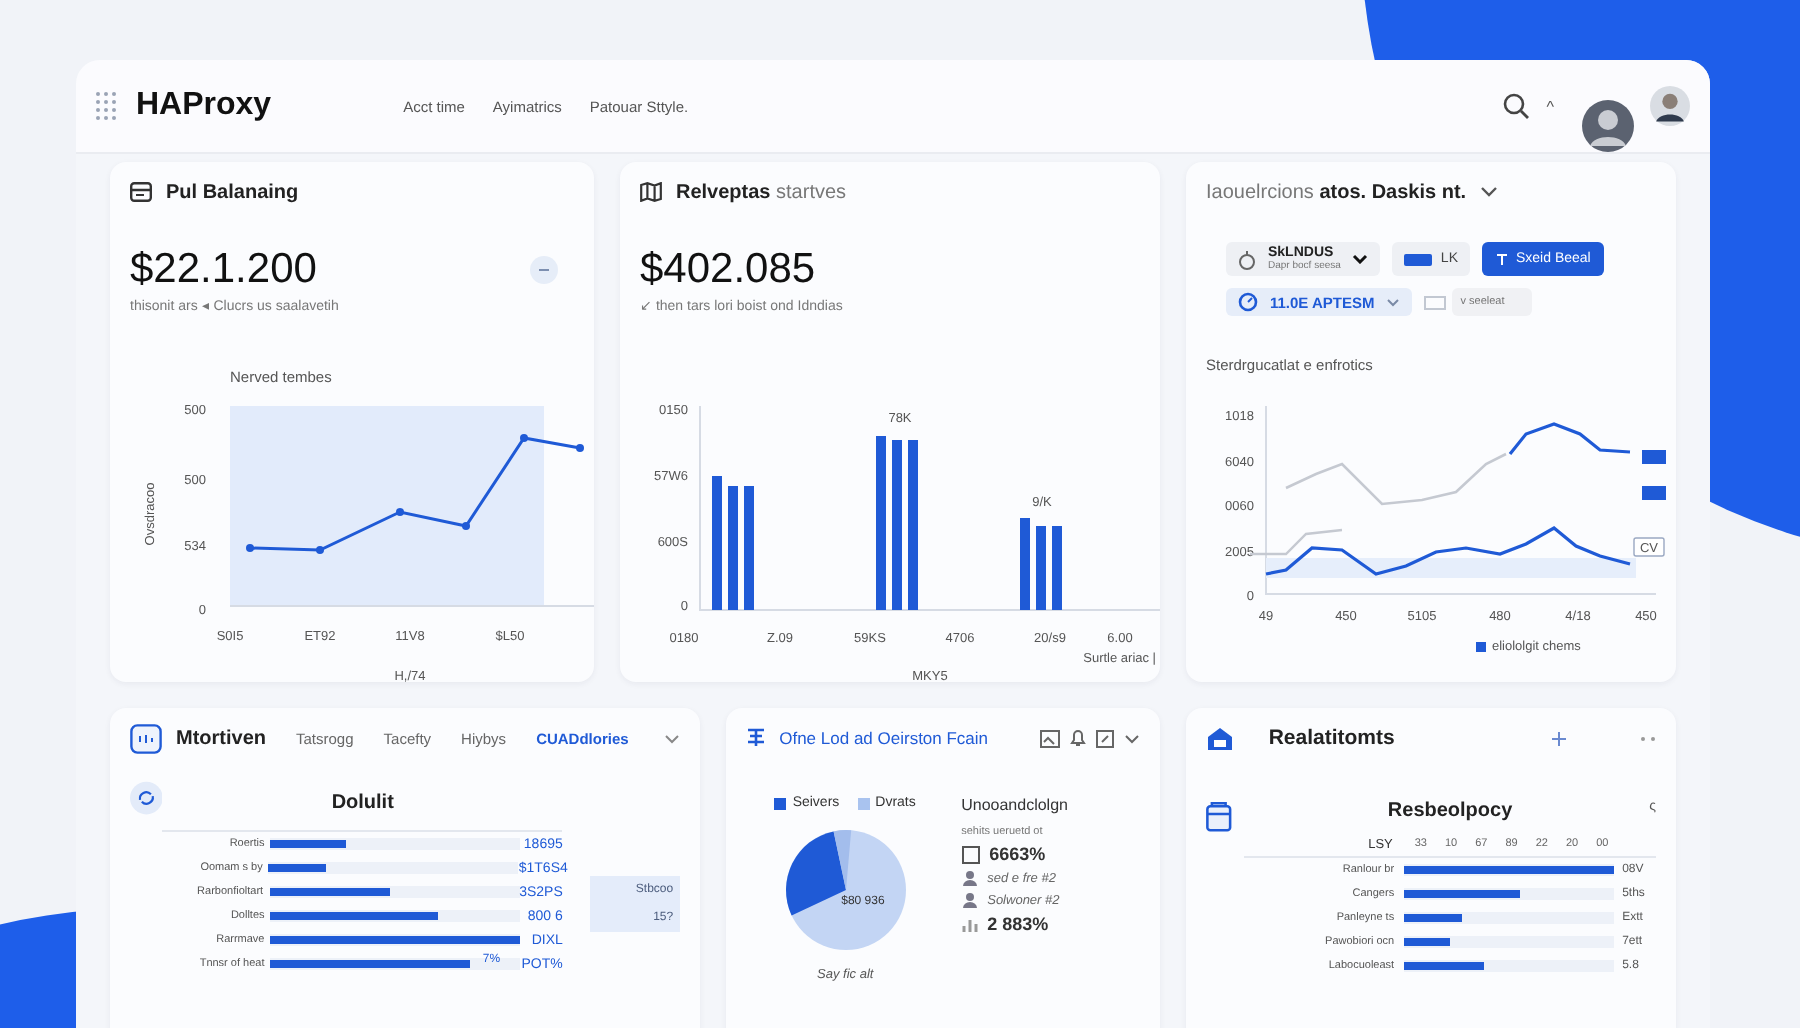 The height and width of the screenshot is (1028, 1800). I want to click on minus-icon, so click(544, 270).